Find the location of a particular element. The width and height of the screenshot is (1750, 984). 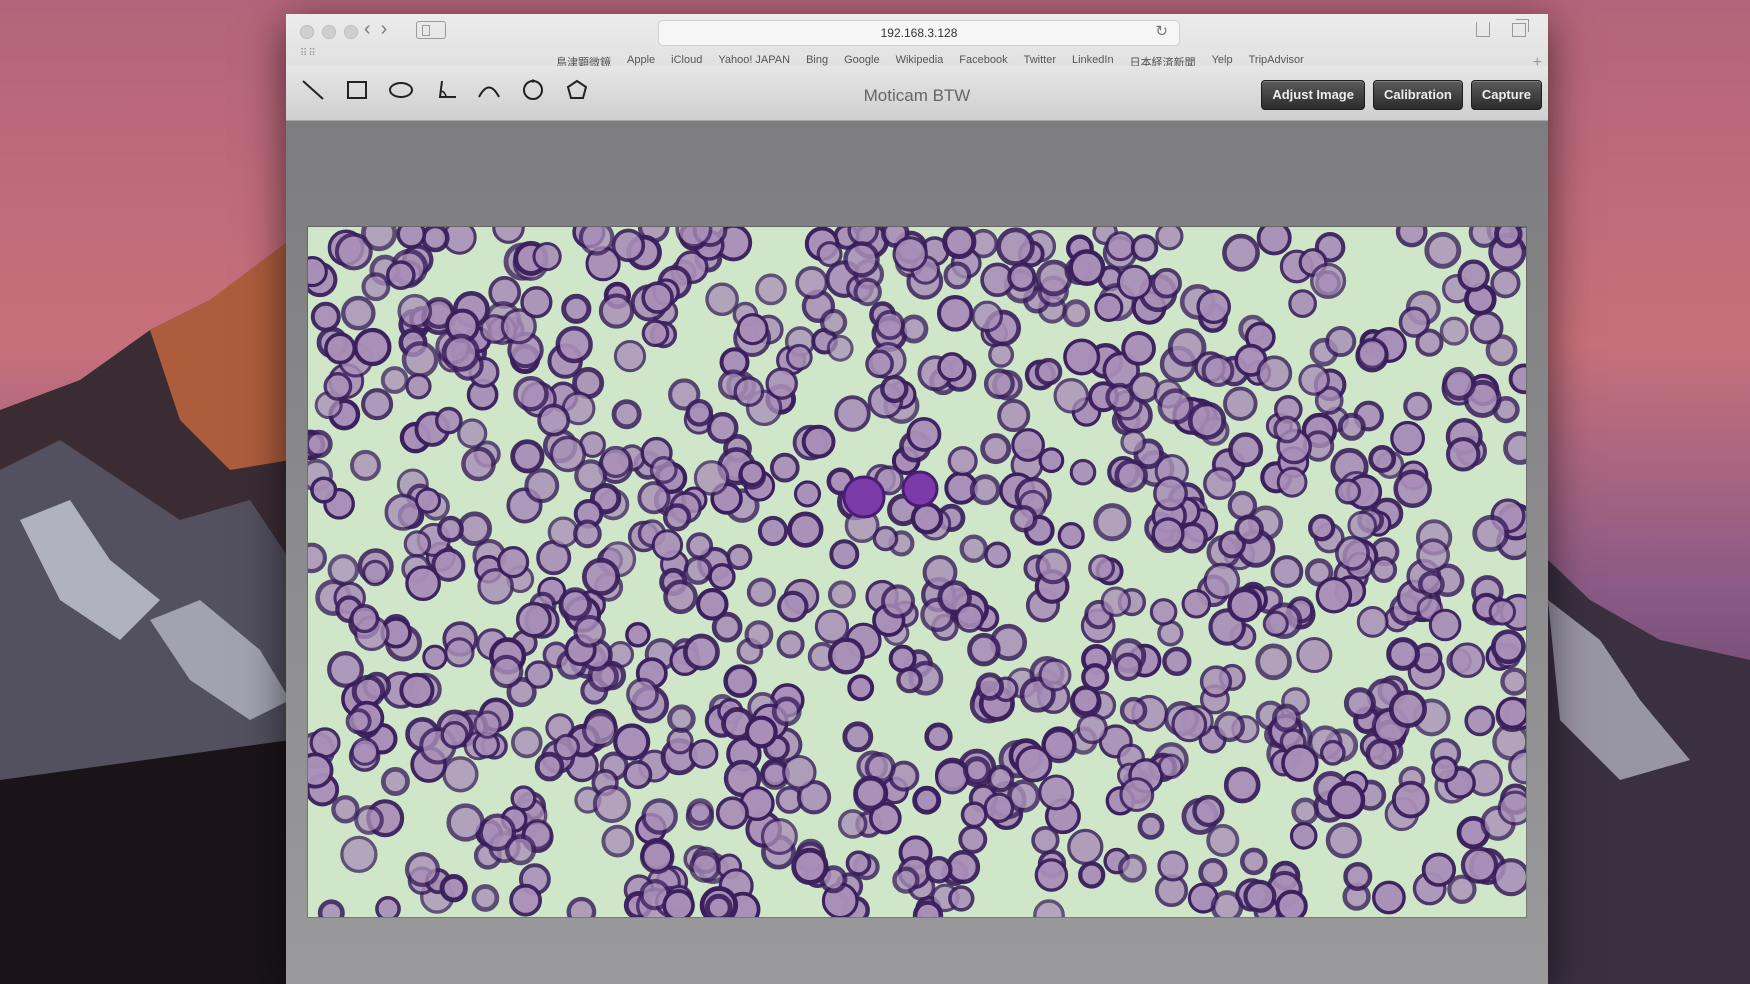

show-tabs-icon is located at coordinates (1520, 28).